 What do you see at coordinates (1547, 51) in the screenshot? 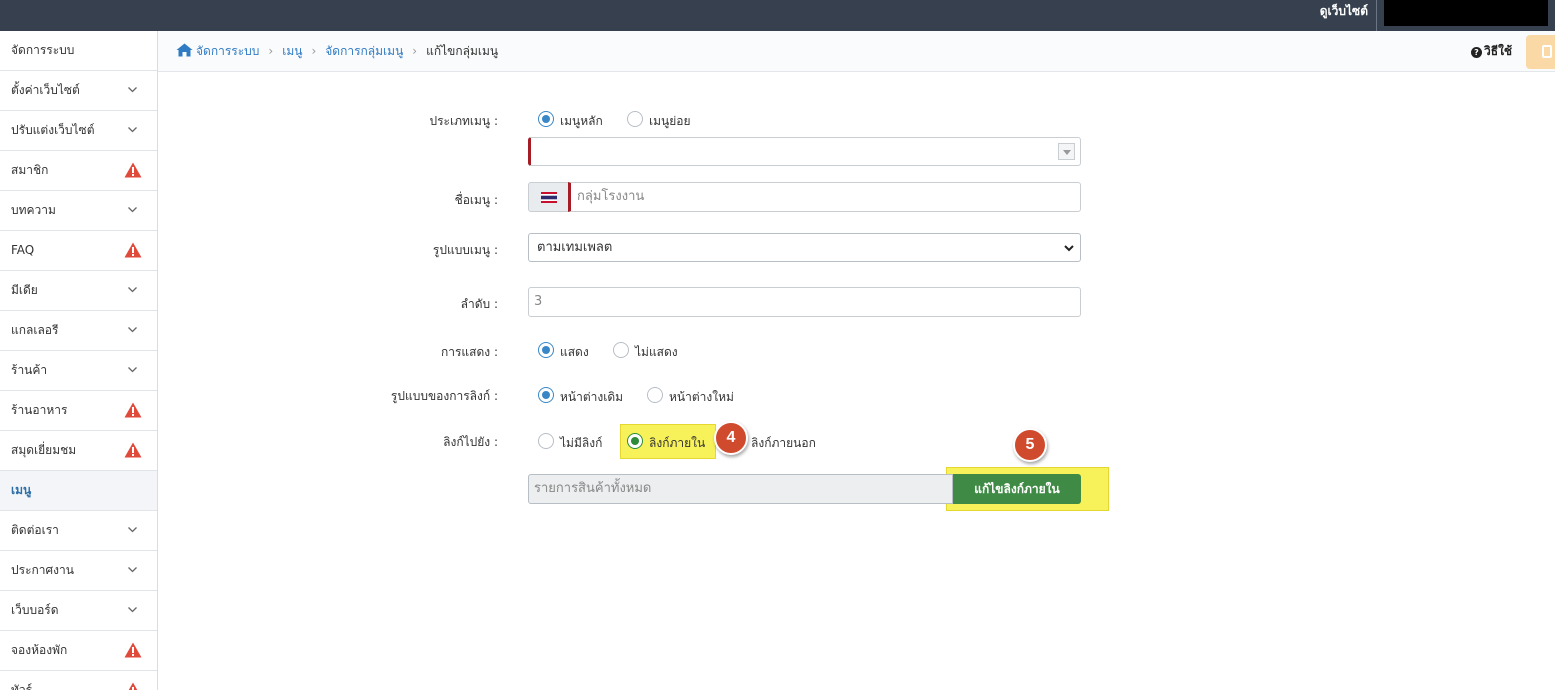
I see `book-icon` at bounding box center [1547, 51].